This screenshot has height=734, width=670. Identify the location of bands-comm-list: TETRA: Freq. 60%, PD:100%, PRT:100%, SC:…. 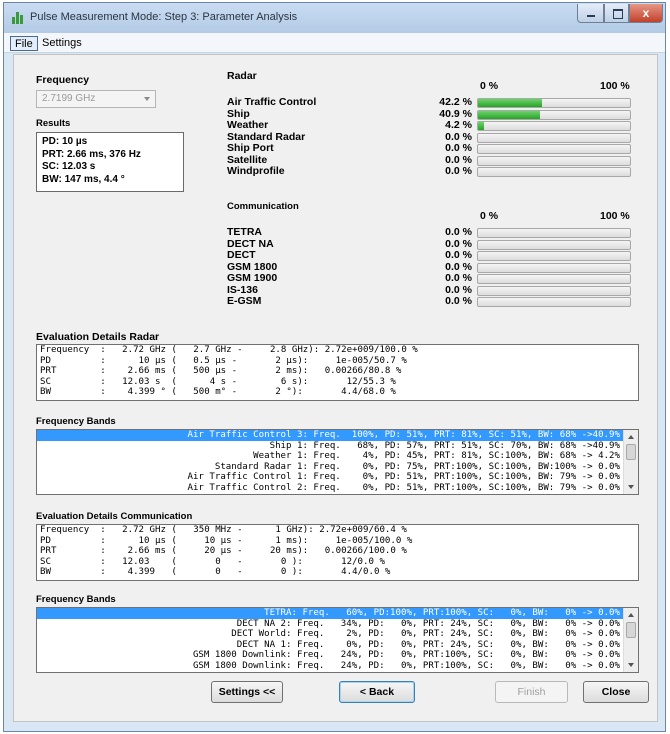
(337, 640).